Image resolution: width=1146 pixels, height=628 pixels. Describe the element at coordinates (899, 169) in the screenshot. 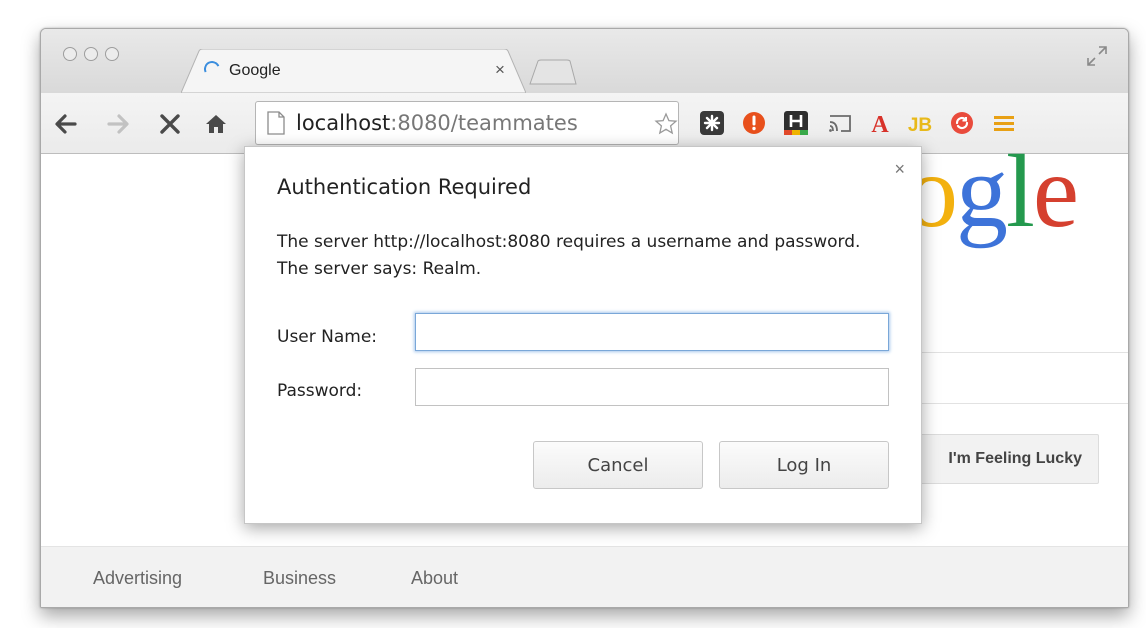

I see `dialog-close-button: ×` at that location.